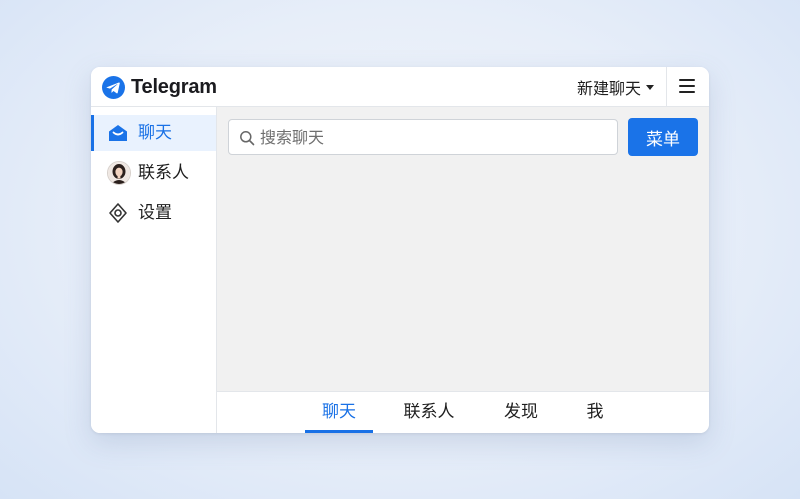  I want to click on new-chat-label: 新建聊天, so click(609, 88).